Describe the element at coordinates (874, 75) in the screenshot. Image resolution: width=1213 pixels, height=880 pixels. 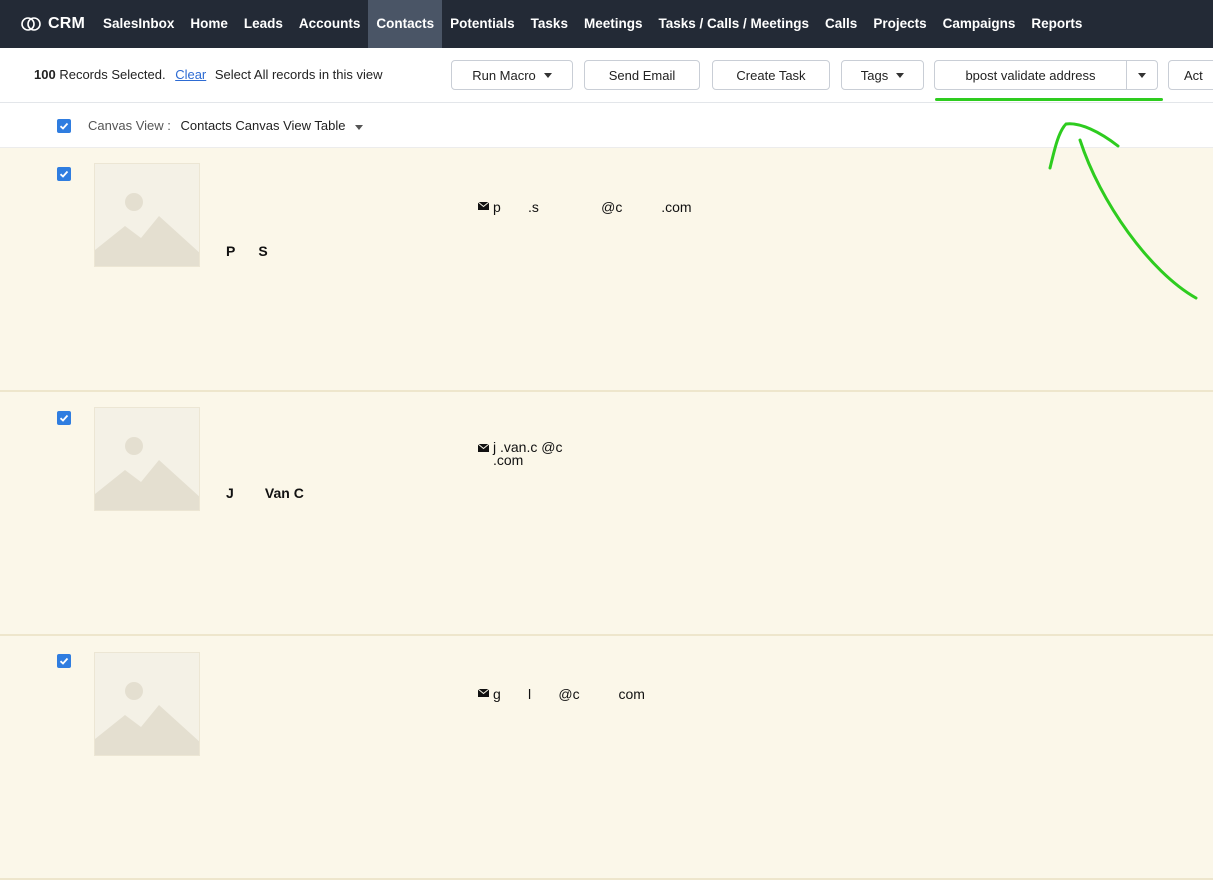
I see `tags-label: Tags` at that location.